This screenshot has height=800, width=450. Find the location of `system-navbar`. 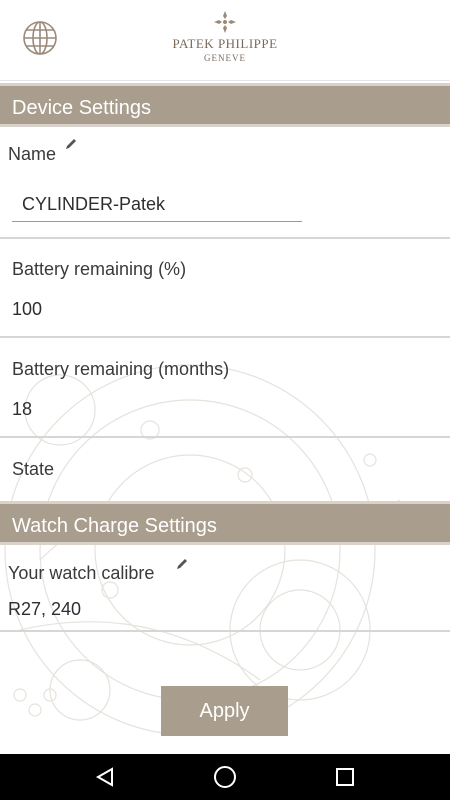

system-navbar is located at coordinates (225, 777).